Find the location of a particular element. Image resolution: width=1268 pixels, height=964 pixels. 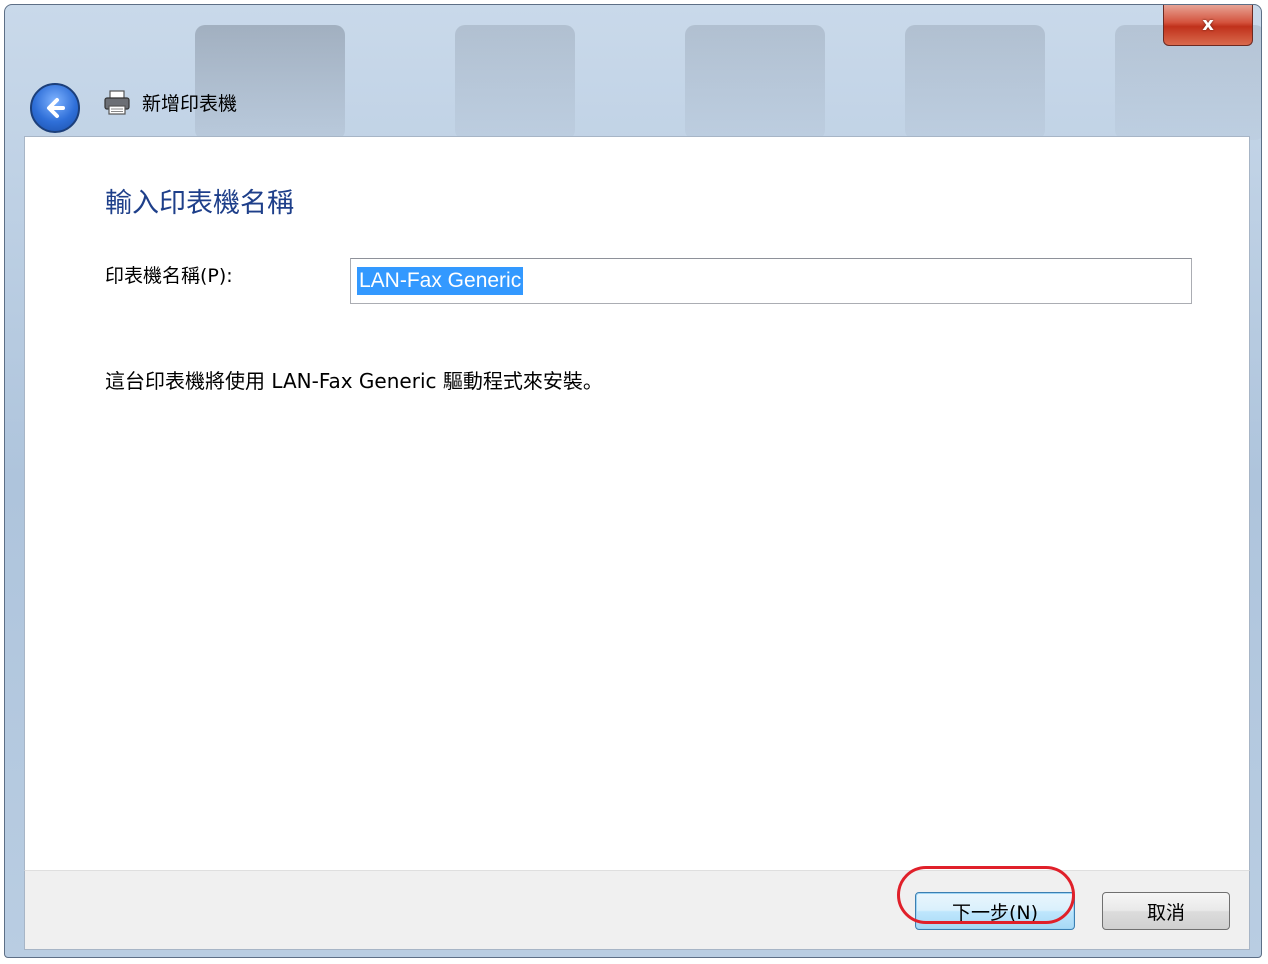

cancel-button: 取消 is located at coordinates (1166, 911).